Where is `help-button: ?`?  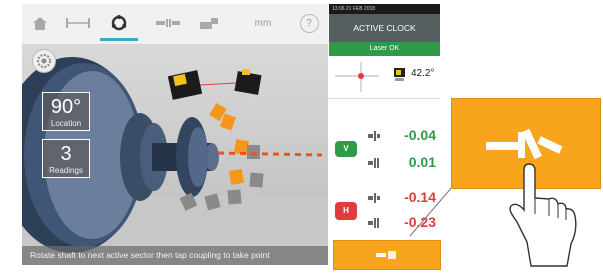 help-button: ? is located at coordinates (309, 23).